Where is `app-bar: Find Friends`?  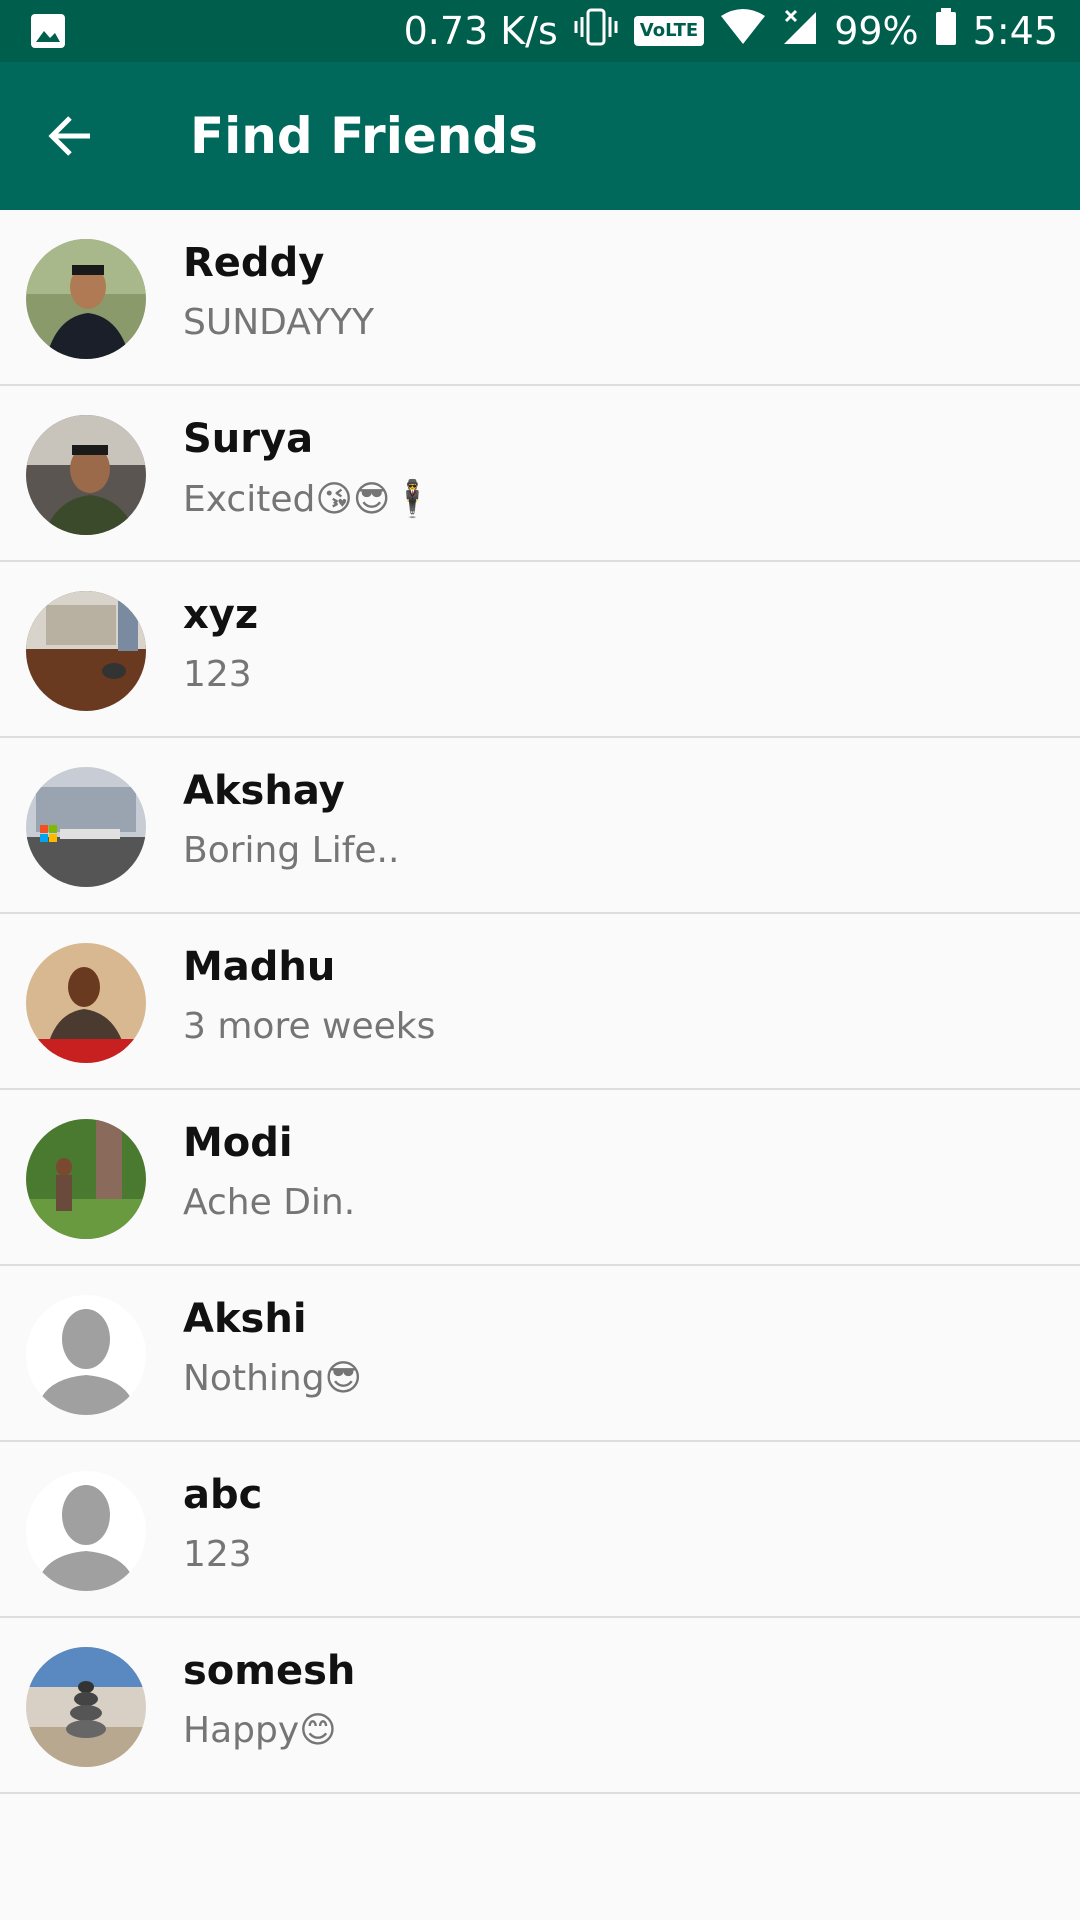
app-bar: Find Friends is located at coordinates (540, 136).